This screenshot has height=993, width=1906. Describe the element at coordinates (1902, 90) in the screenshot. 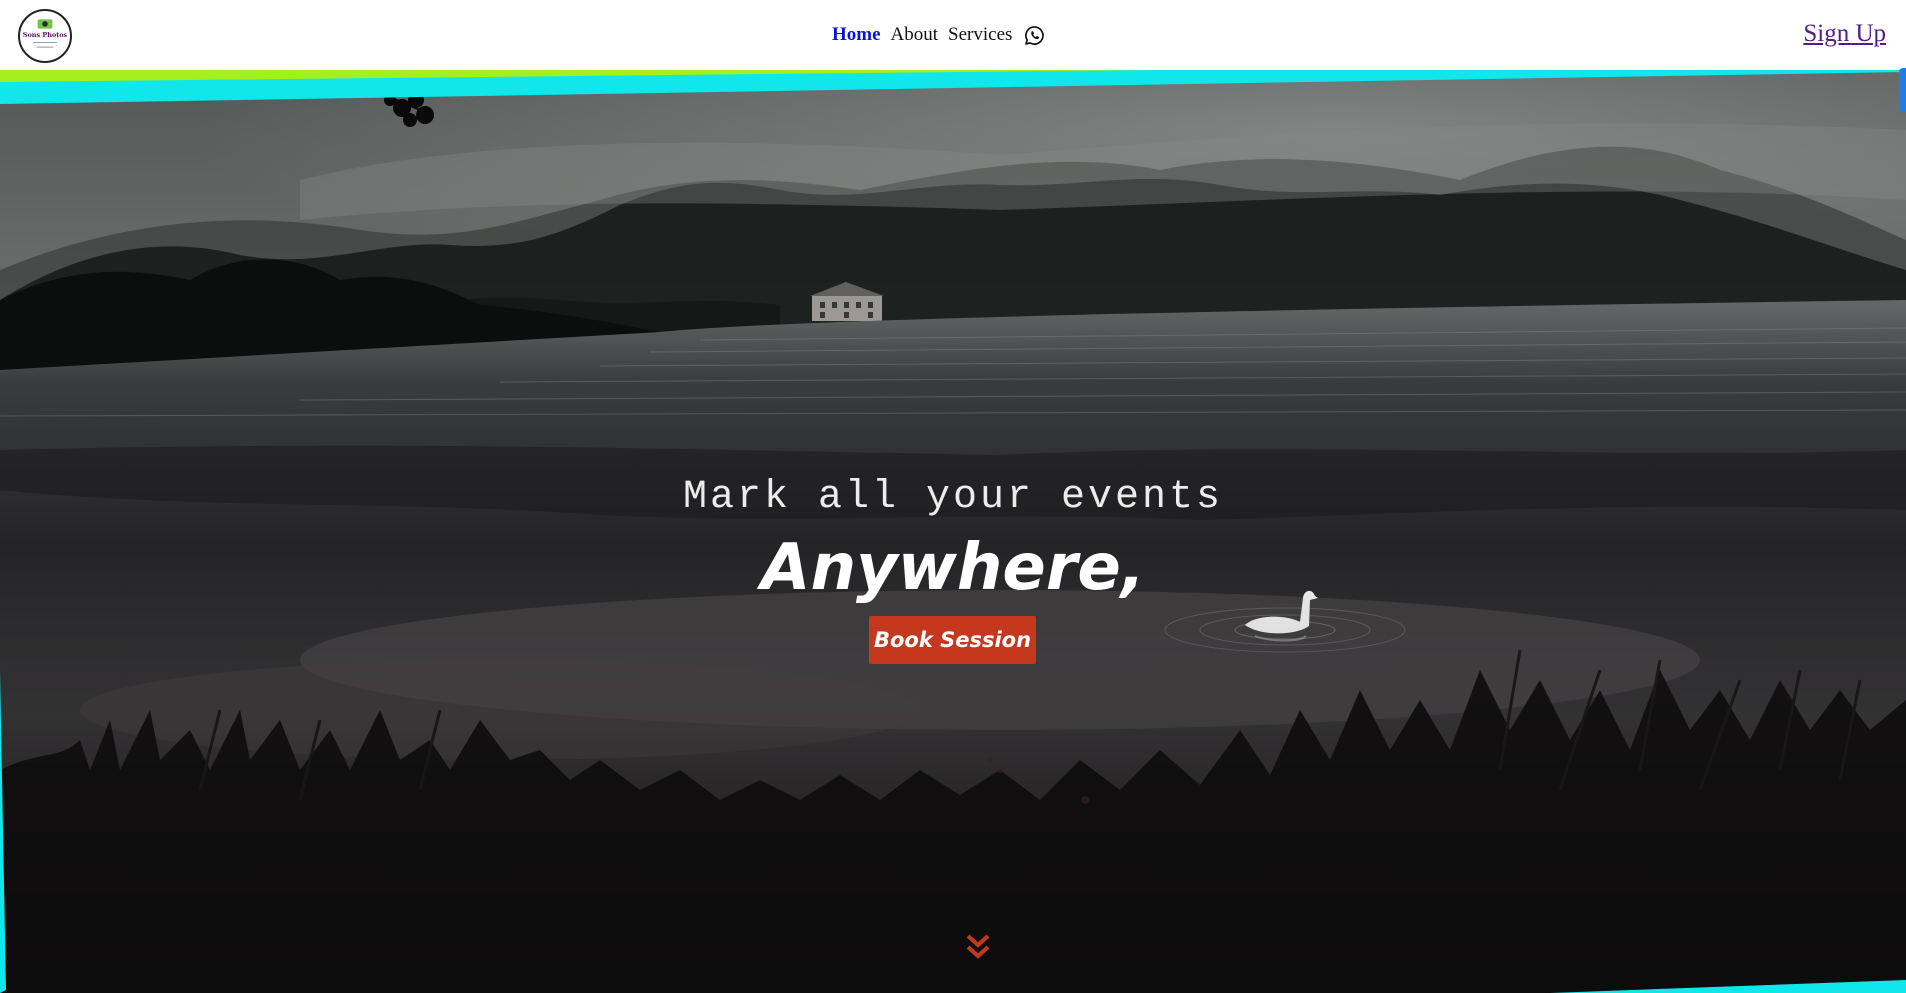

I see `edge-tab-handle` at that location.